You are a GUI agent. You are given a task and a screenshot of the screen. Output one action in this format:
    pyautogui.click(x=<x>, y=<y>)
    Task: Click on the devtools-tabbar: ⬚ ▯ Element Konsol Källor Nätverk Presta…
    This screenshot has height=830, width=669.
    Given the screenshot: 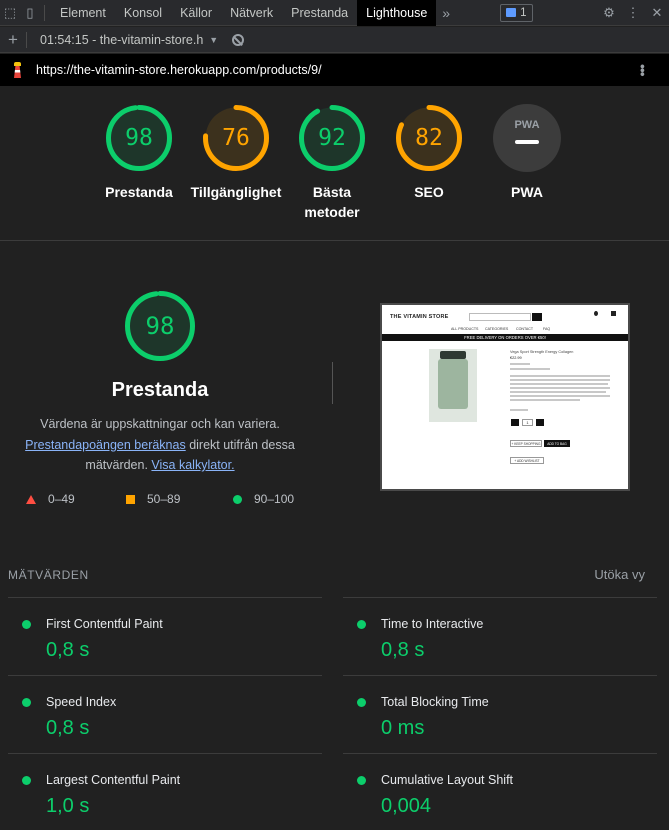 What is the action you would take?
    pyautogui.click(x=334, y=13)
    